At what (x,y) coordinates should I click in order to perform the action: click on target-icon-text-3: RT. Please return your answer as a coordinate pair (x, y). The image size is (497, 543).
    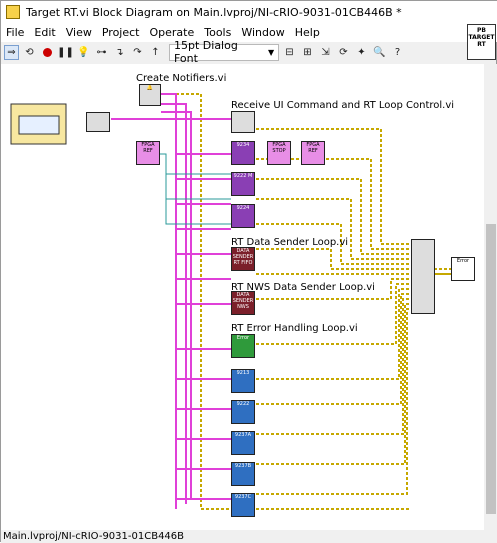
    Looking at the image, I should click on (481, 44).